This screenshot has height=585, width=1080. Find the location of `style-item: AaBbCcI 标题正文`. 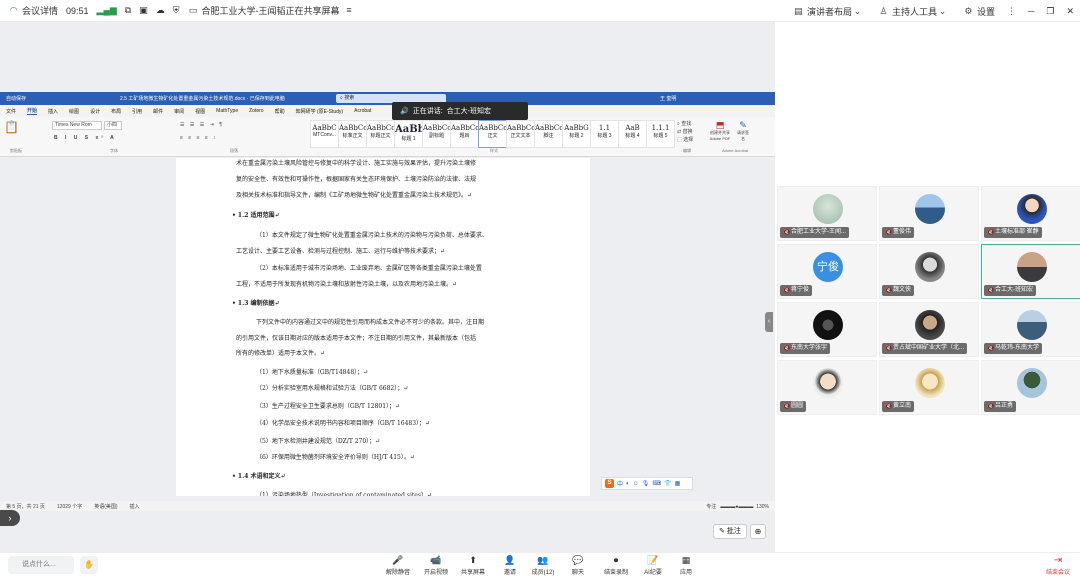

style-item: AaBbCcI 标题正文 is located at coordinates (382, 134).